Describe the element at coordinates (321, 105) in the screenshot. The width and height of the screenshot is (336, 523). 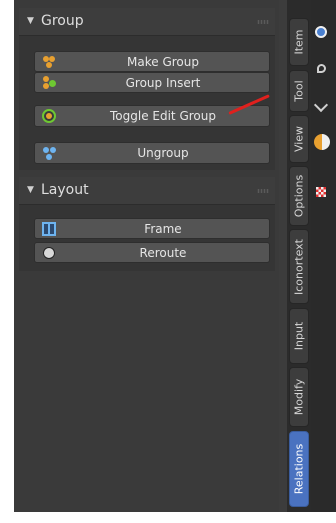
I see `chevron-icon` at that location.